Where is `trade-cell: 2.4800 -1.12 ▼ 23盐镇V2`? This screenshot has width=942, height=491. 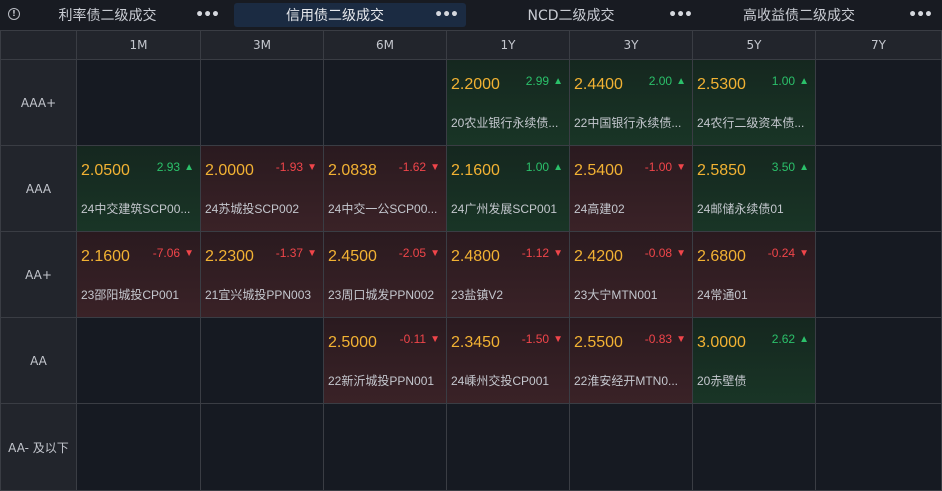 trade-cell: 2.4800 -1.12 ▼ 23盐镇V2 is located at coordinates (508, 274).